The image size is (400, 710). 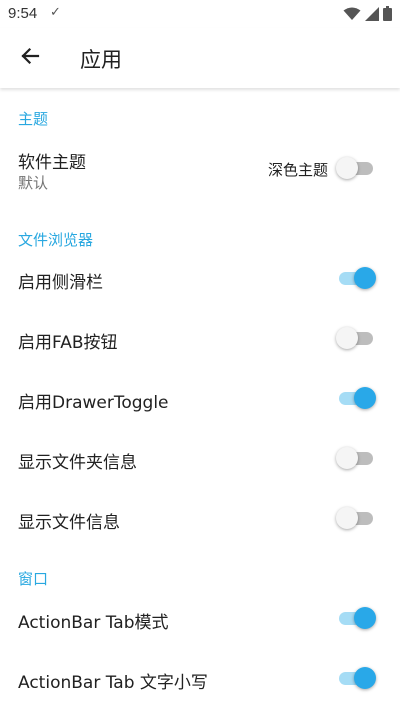 I want to click on folder-info-label: 显示文件夹信息, so click(x=77, y=463).